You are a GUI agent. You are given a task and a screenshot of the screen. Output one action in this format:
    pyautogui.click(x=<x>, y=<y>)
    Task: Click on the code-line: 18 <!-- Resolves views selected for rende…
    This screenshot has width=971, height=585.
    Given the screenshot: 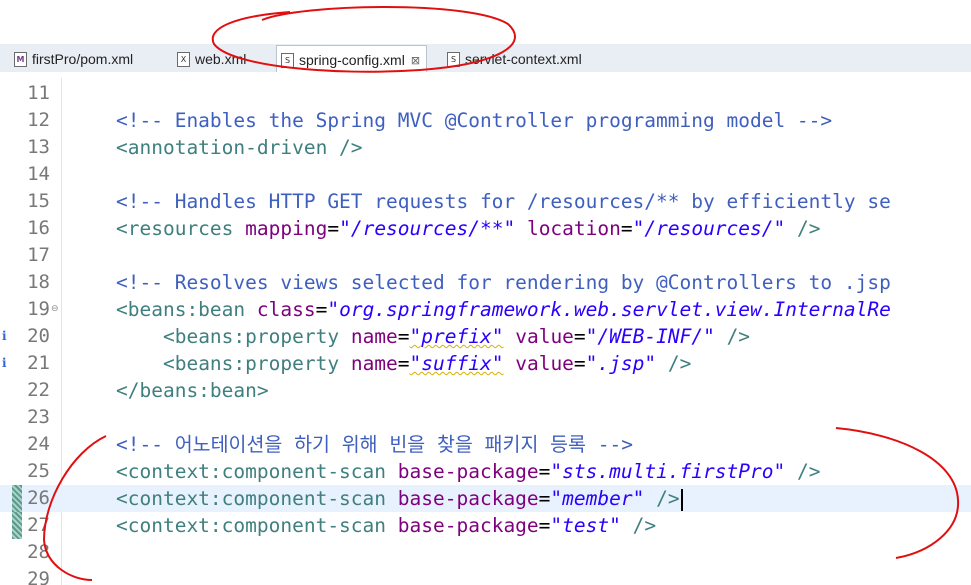 What is the action you would take?
    pyautogui.click(x=485, y=282)
    